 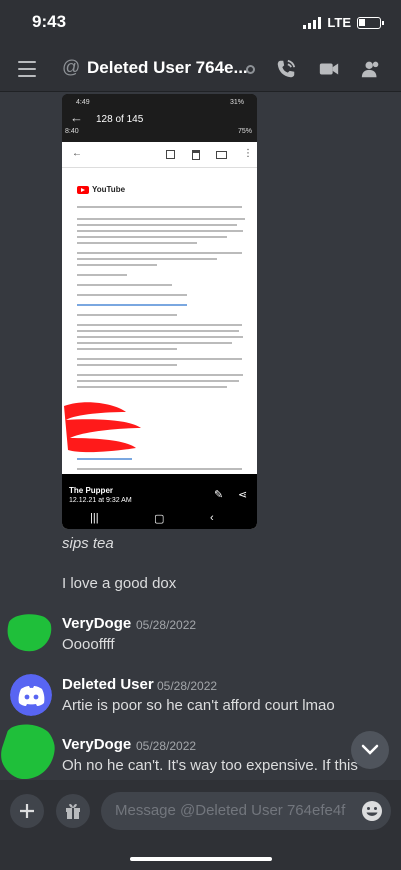 What do you see at coordinates (286, 69) in the screenshot?
I see `call-icon` at bounding box center [286, 69].